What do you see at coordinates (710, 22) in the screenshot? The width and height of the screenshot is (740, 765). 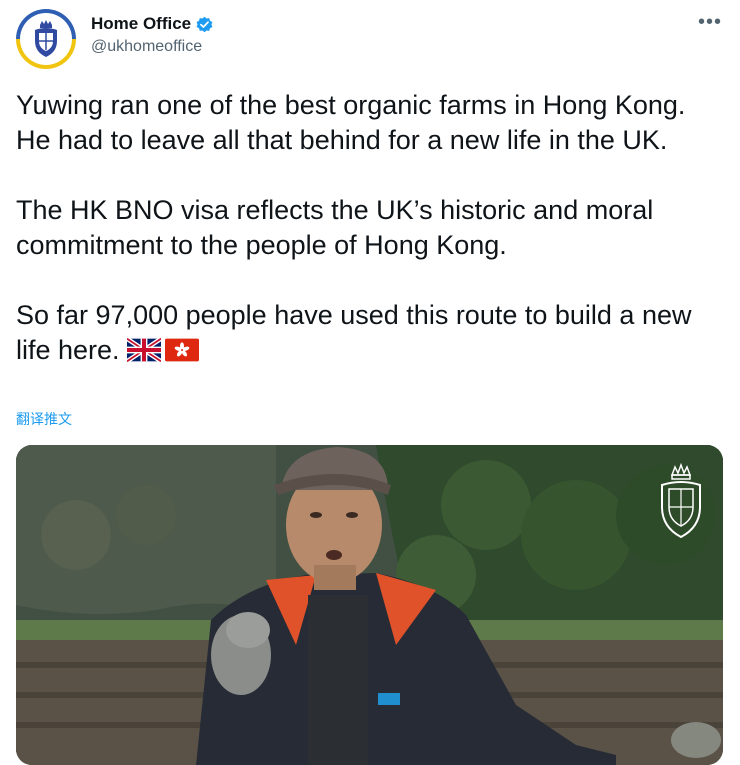 I see `more-options-icon: •••` at bounding box center [710, 22].